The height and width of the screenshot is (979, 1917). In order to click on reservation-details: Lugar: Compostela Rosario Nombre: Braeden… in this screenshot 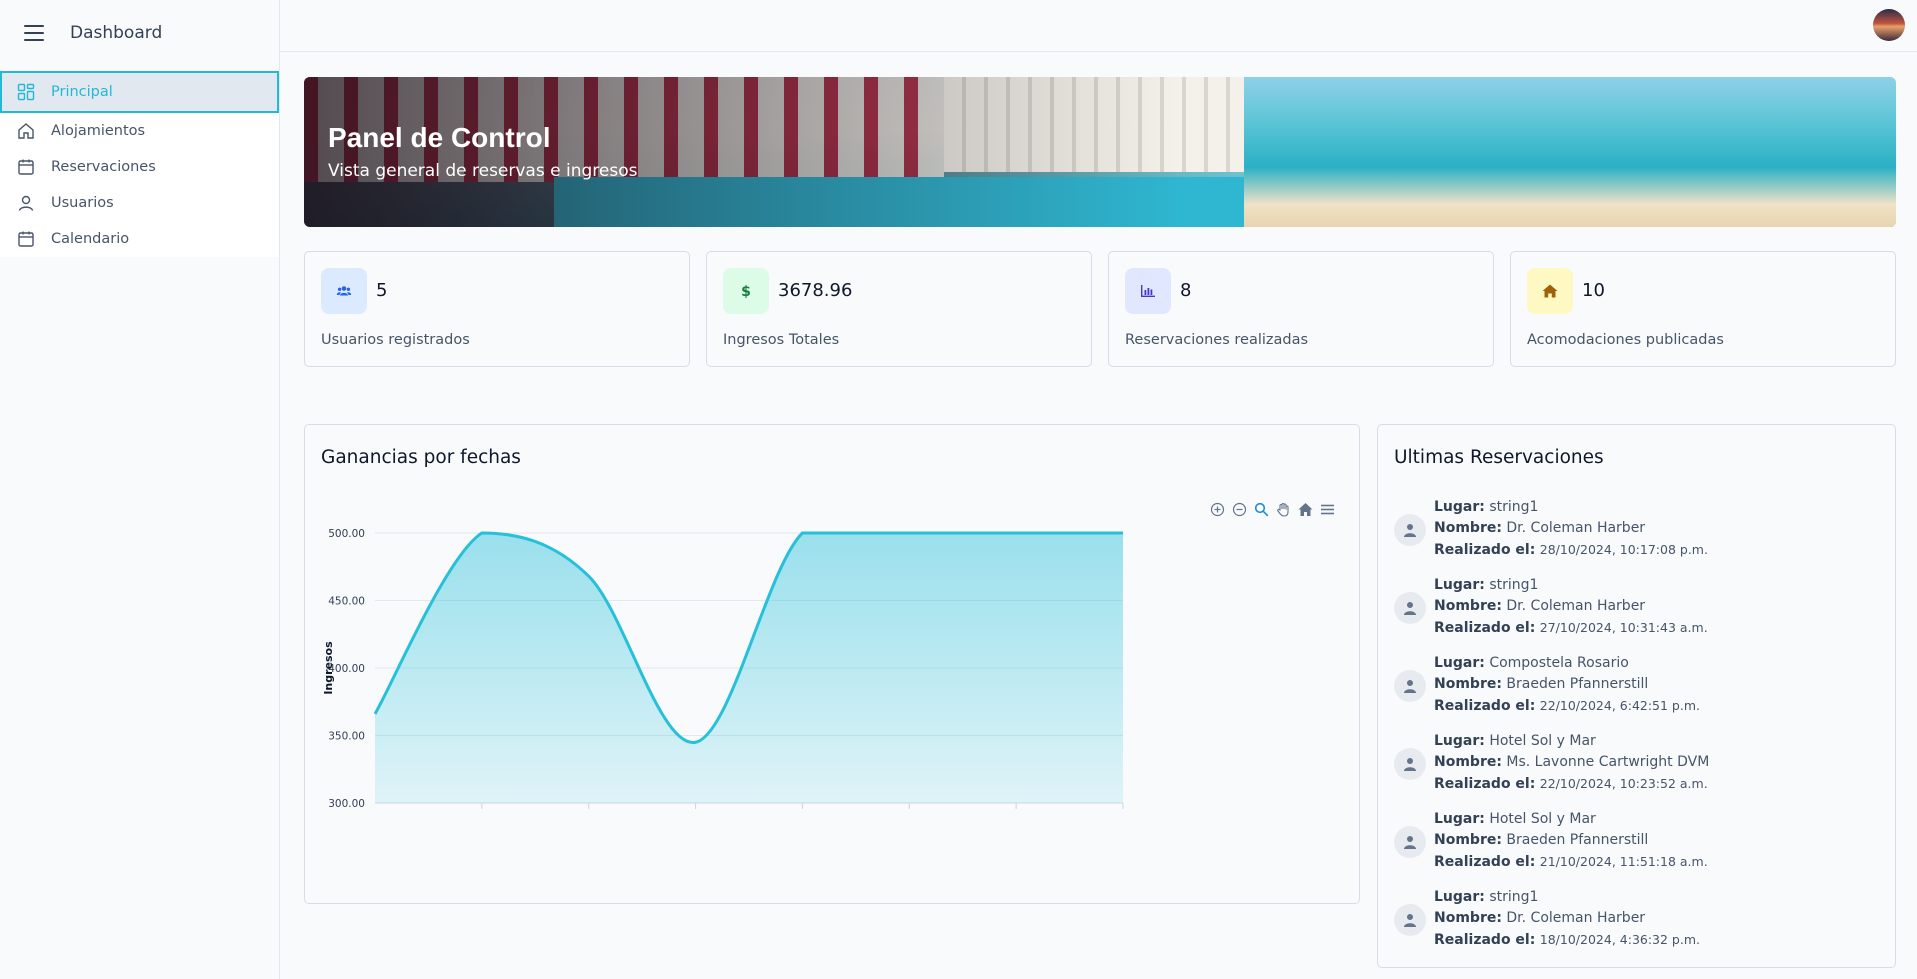, I will do `click(1567, 685)`.